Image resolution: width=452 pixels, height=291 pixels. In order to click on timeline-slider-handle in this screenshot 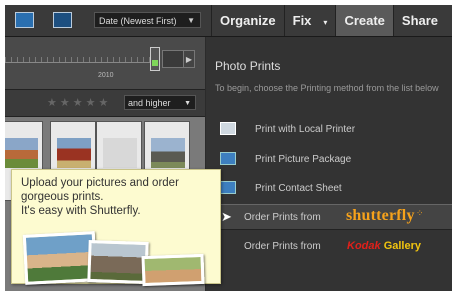, I will do `click(155, 59)`.